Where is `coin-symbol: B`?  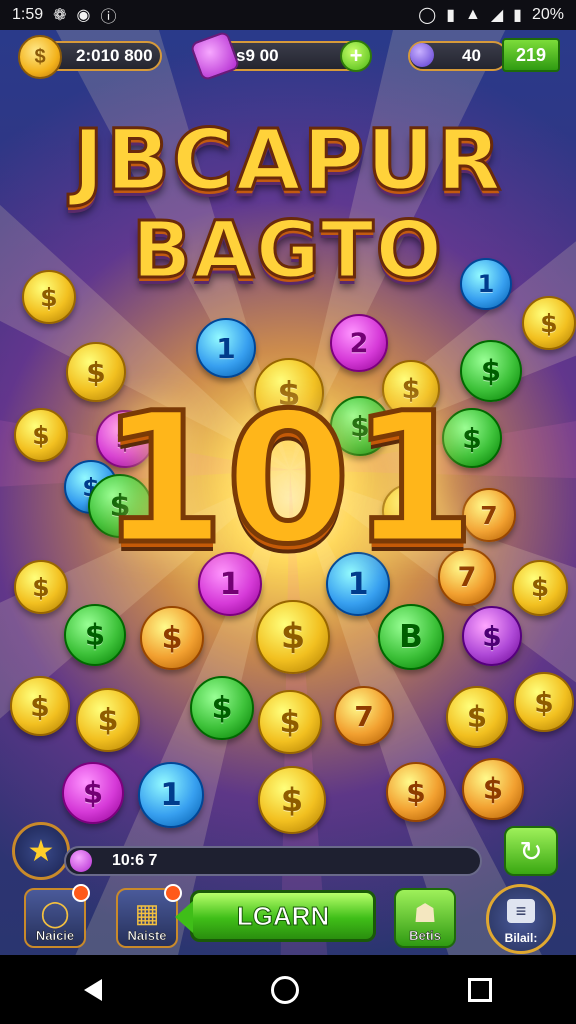 coin-symbol: B is located at coordinates (411, 637).